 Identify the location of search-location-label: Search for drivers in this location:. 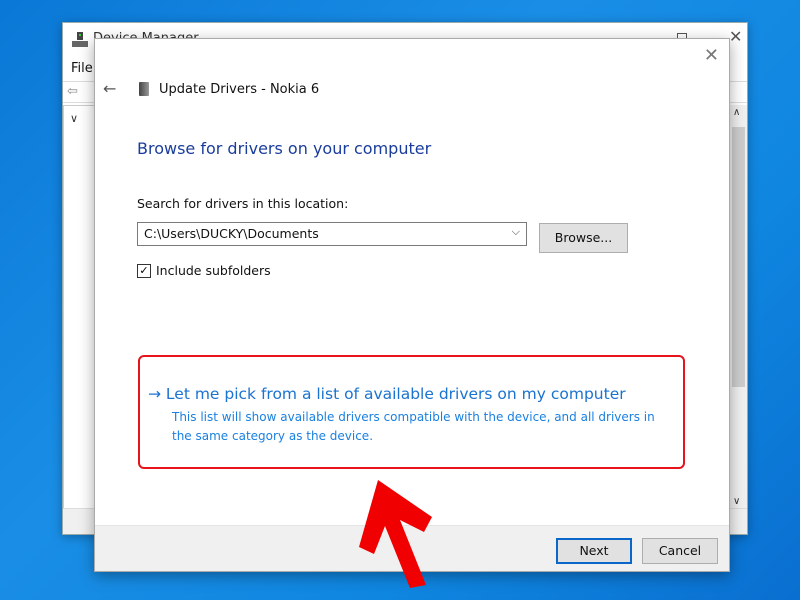
(243, 203).